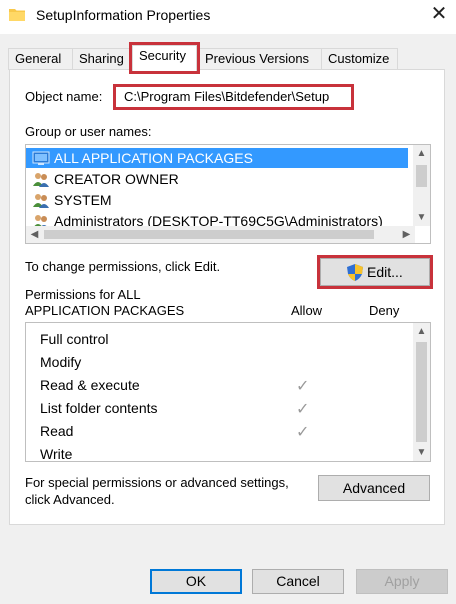 Image resolution: width=456 pixels, height=604 pixels. I want to click on advanced-button: Advanced, so click(374, 488).